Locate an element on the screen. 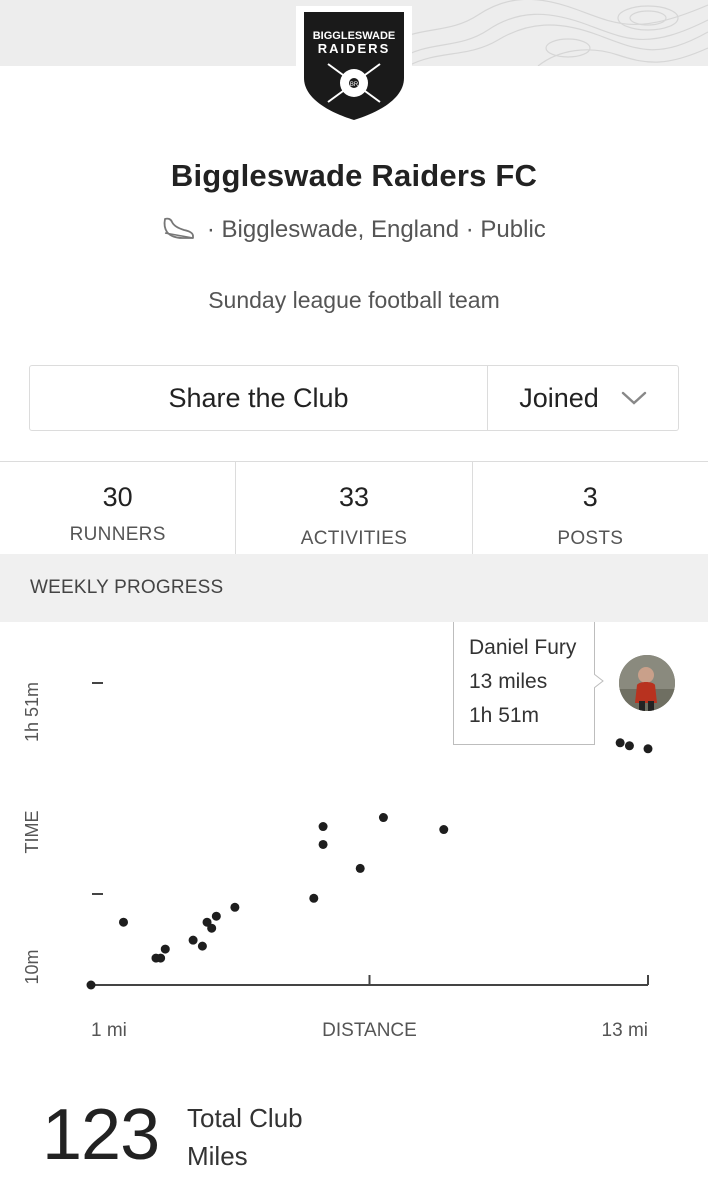 This screenshot has width=708, height=1200. tooltip-distance: 13 miles is located at coordinates (508, 681).